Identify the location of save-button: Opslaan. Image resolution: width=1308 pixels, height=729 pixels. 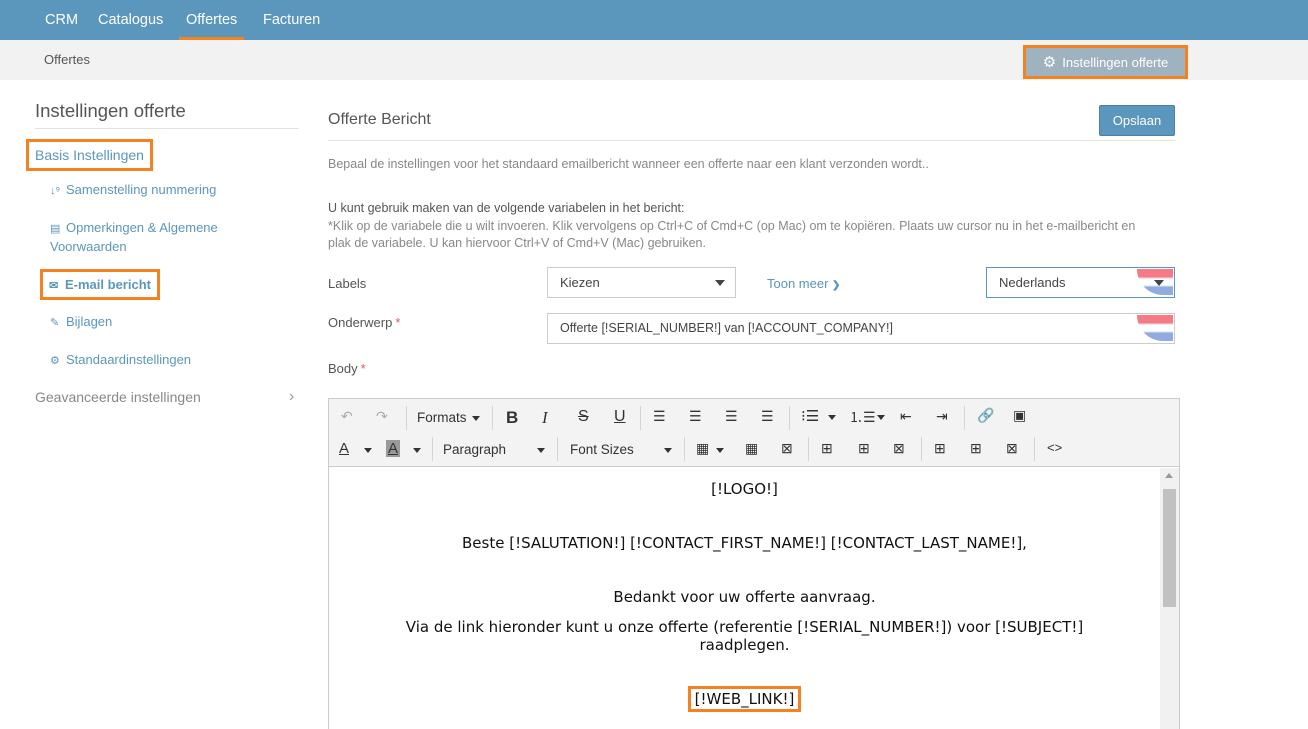
(1137, 120).